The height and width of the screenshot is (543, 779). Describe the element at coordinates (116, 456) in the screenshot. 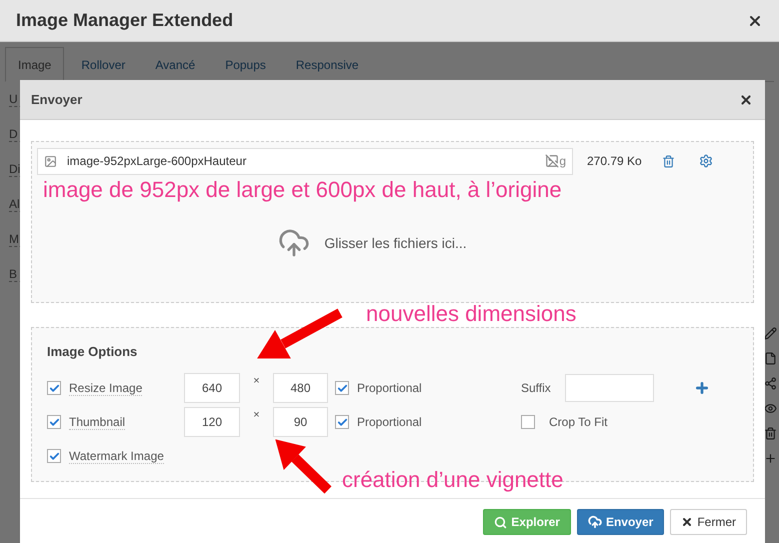

I see `option-label: Watermark Image` at that location.